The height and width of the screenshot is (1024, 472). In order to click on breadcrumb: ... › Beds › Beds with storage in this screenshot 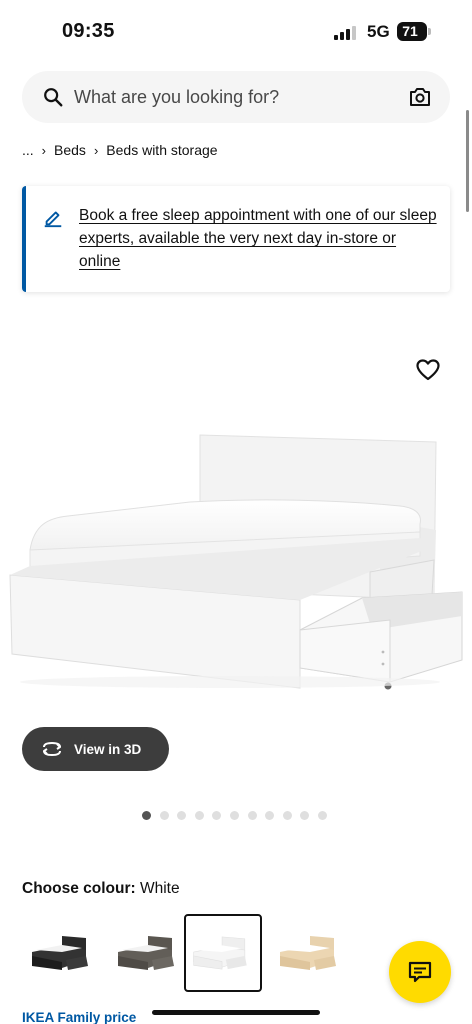, I will do `click(120, 150)`.